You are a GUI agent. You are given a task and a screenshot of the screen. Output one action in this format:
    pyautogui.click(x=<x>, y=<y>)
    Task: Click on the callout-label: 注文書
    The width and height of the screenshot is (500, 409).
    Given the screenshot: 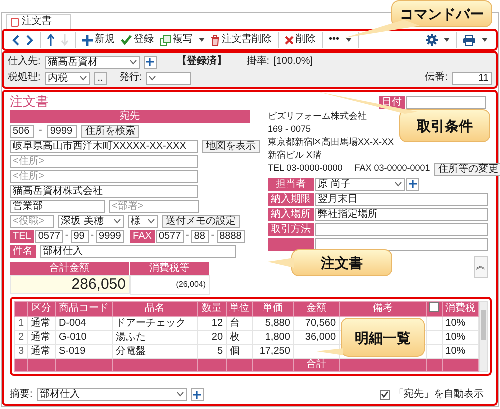 What is the action you would take?
    pyautogui.click(x=342, y=263)
    